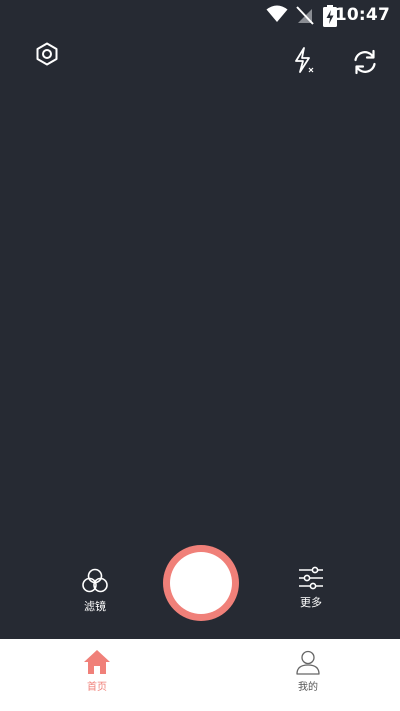  What do you see at coordinates (277, 13) in the screenshot?
I see `wifi-icon` at bounding box center [277, 13].